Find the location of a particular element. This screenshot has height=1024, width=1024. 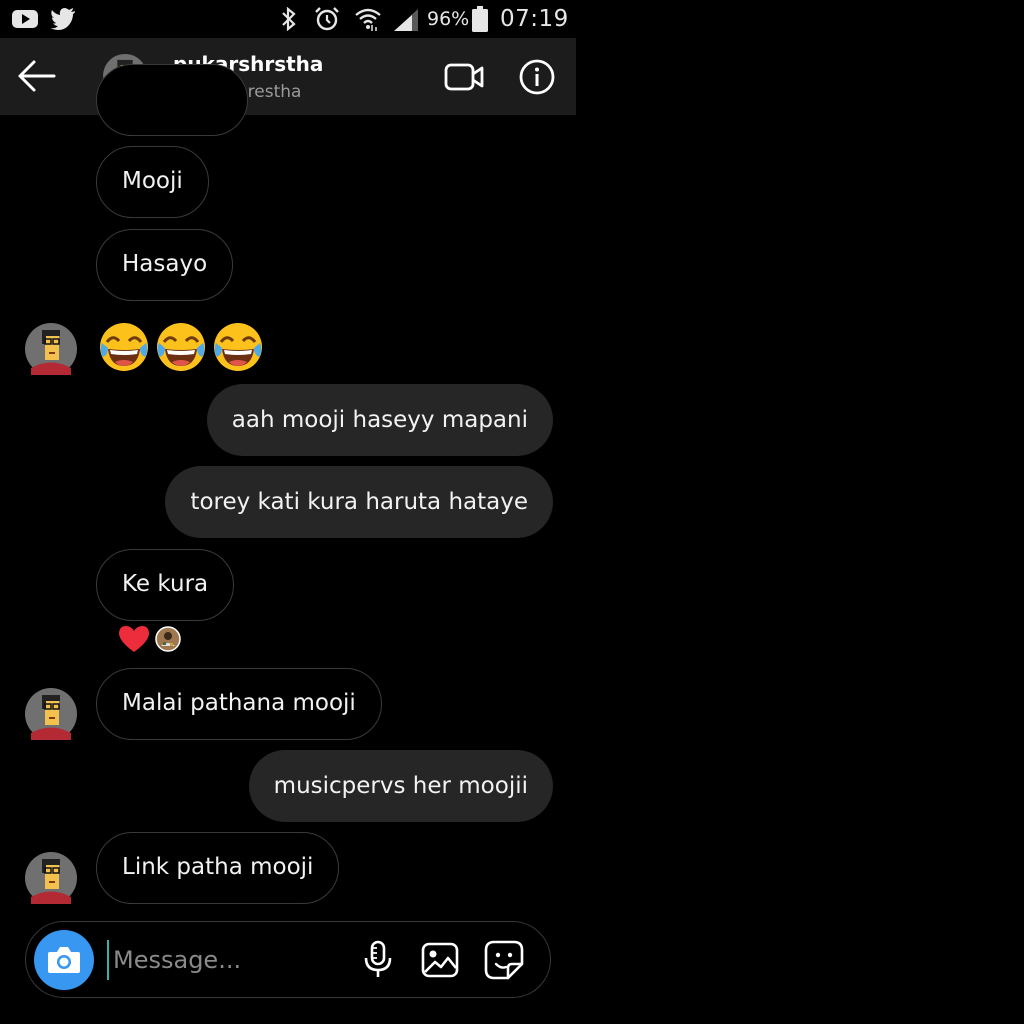

message-bubble: Ke kura is located at coordinates (165, 585).